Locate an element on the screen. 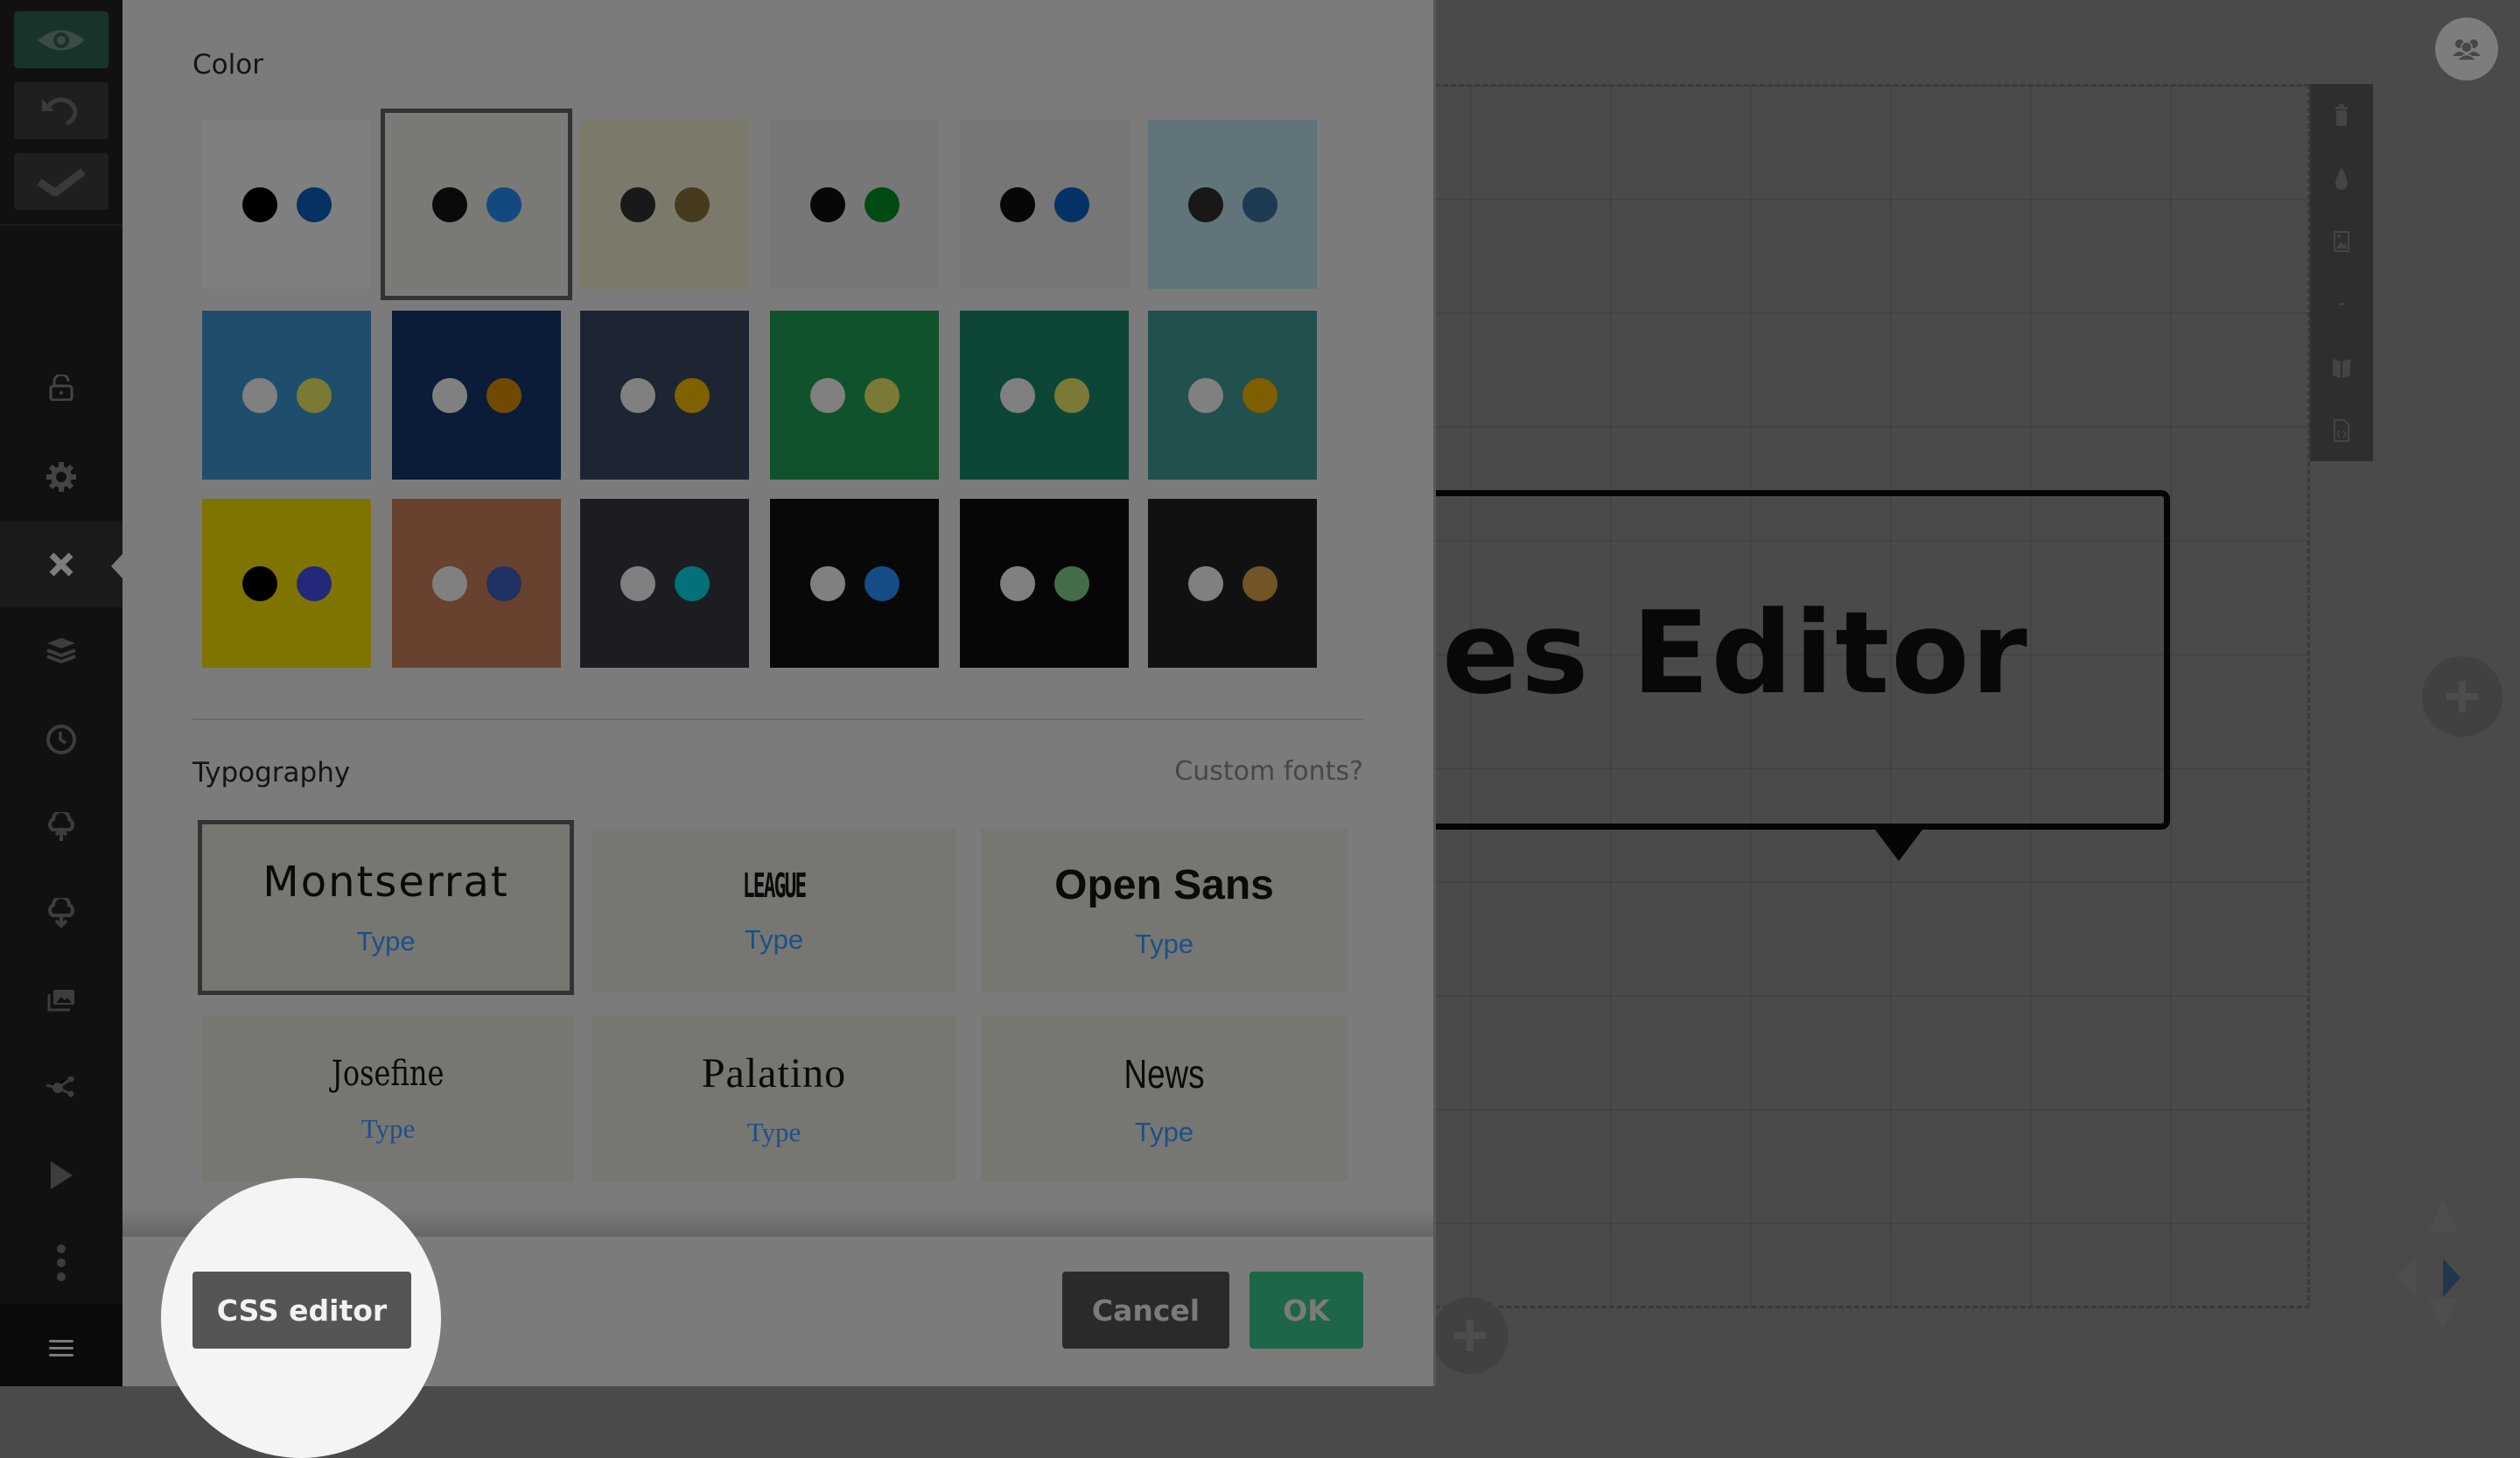 This screenshot has height=1458, width=2520. font-option: Montserrat Type is located at coordinates (386, 907).